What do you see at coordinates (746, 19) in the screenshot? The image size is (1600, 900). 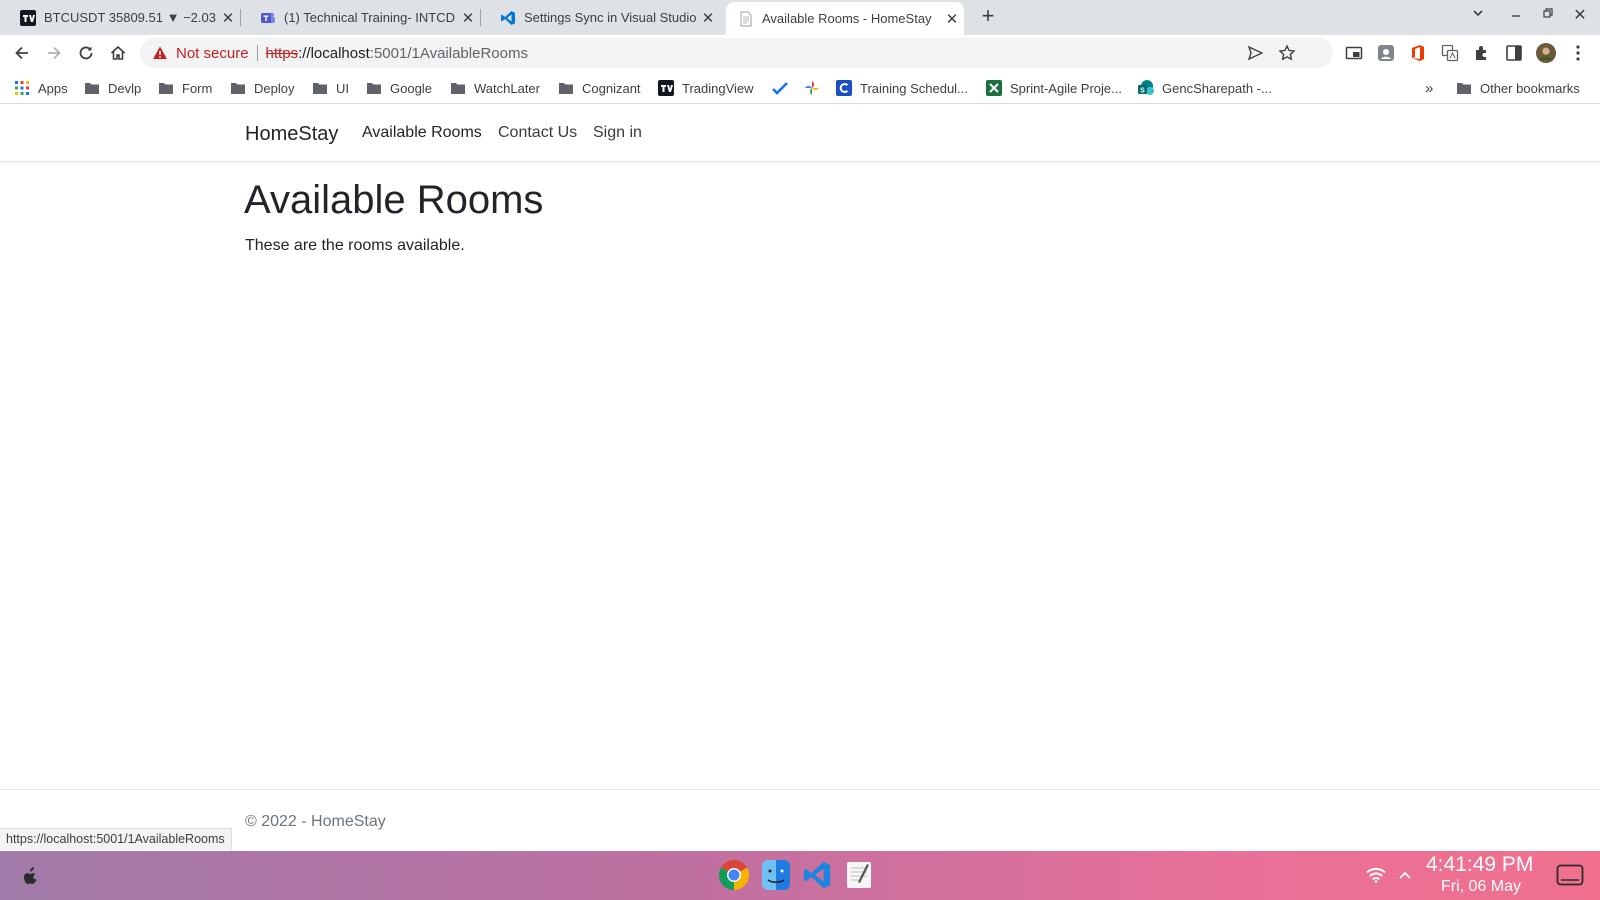 I see `page-icon` at bounding box center [746, 19].